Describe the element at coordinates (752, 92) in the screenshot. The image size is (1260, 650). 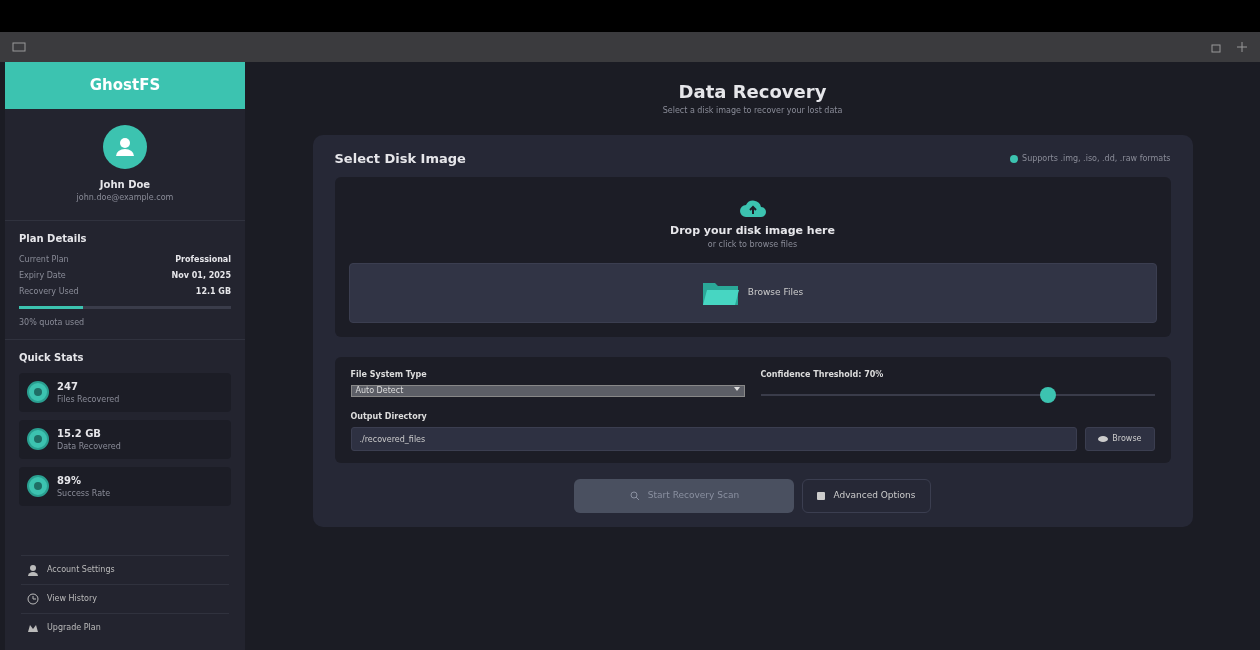
I see `page-title: Data Recovery` at that location.